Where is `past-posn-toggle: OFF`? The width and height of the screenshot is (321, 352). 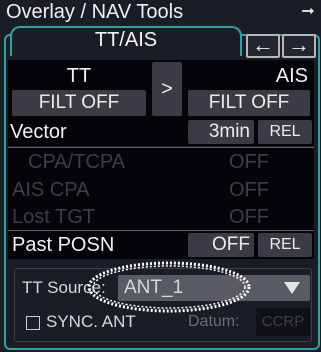
past-posn-toggle: OFF is located at coordinates (221, 245).